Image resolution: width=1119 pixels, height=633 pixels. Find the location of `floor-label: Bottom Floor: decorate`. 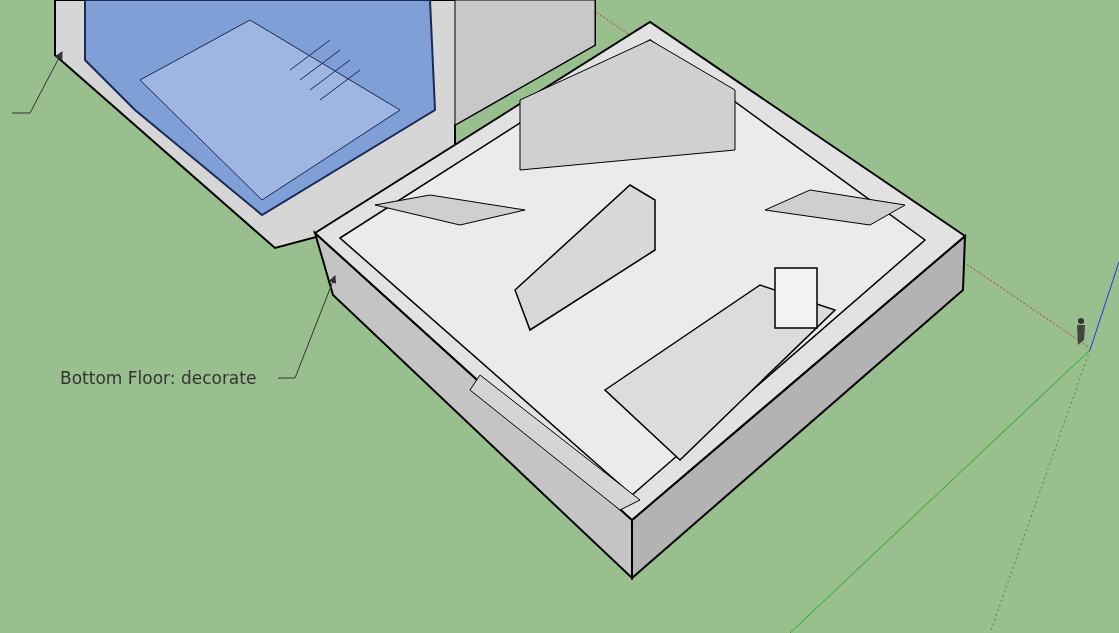

floor-label: Bottom Floor: decorate is located at coordinates (158, 378).